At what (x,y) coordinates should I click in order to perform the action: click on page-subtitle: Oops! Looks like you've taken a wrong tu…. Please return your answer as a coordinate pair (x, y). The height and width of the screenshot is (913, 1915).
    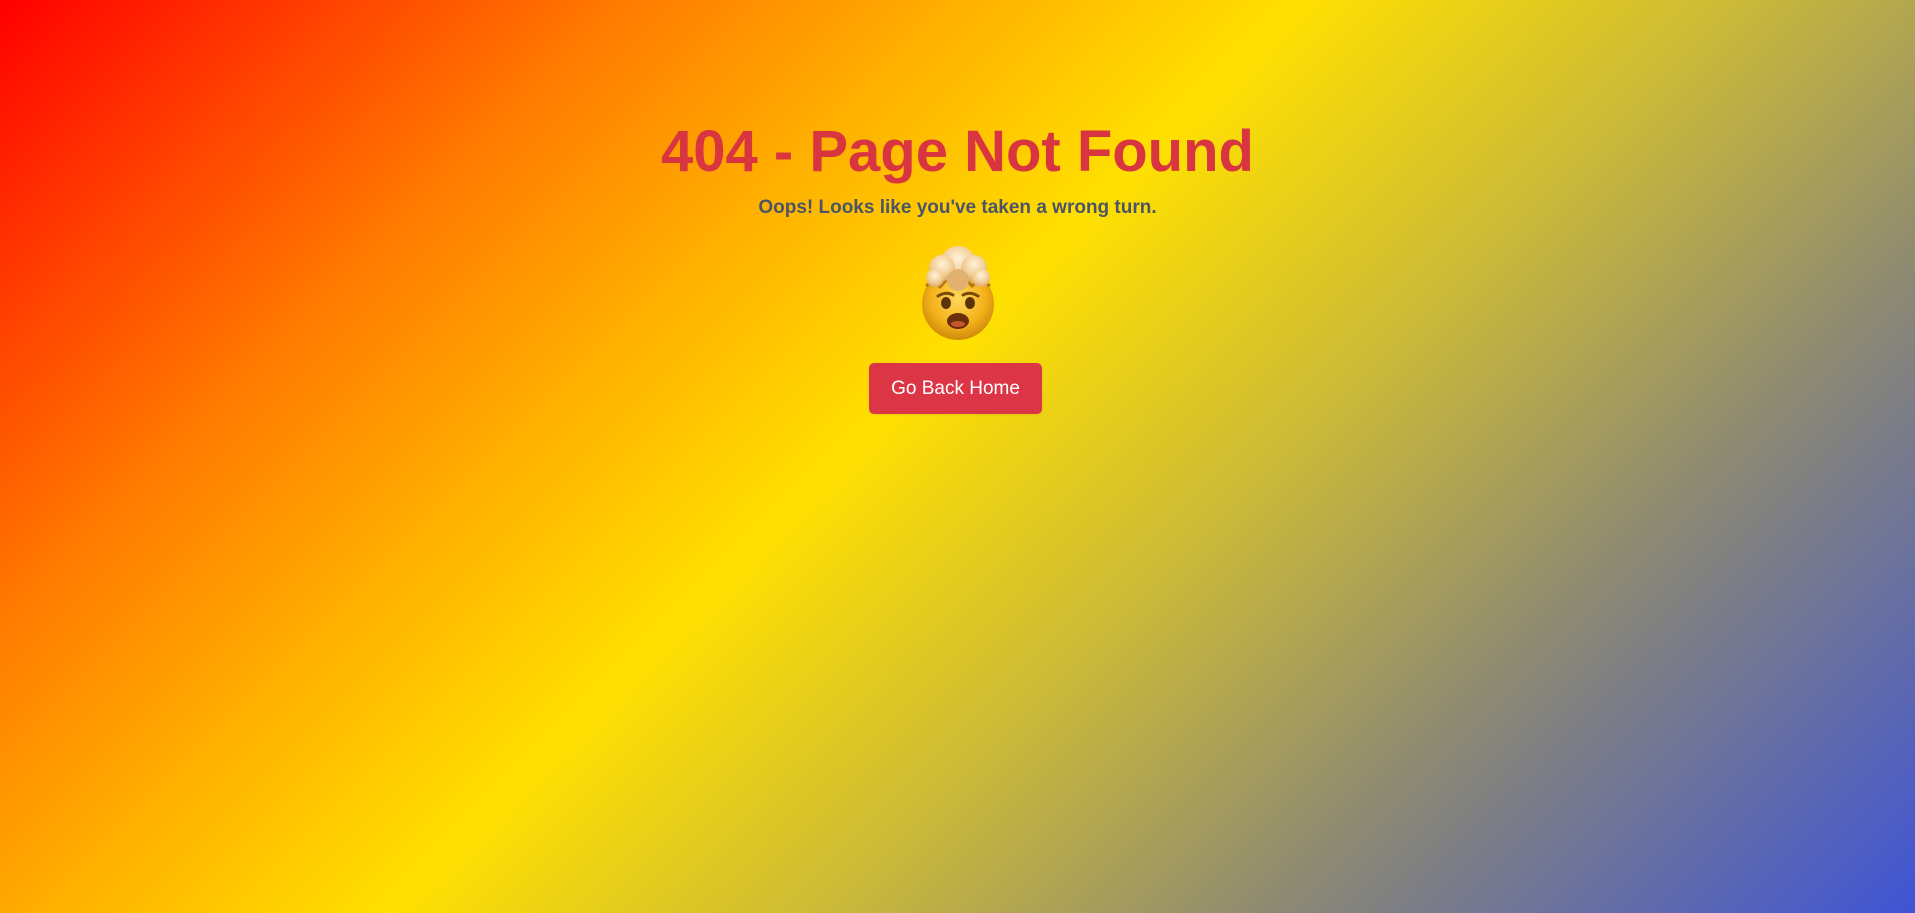
    Looking at the image, I should click on (957, 207).